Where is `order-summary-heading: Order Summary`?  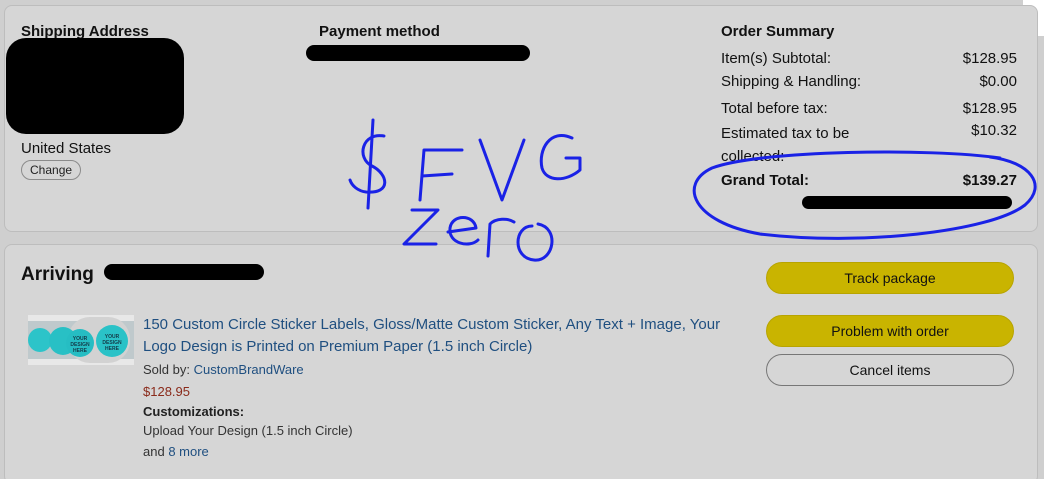 order-summary-heading: Order Summary is located at coordinates (778, 31).